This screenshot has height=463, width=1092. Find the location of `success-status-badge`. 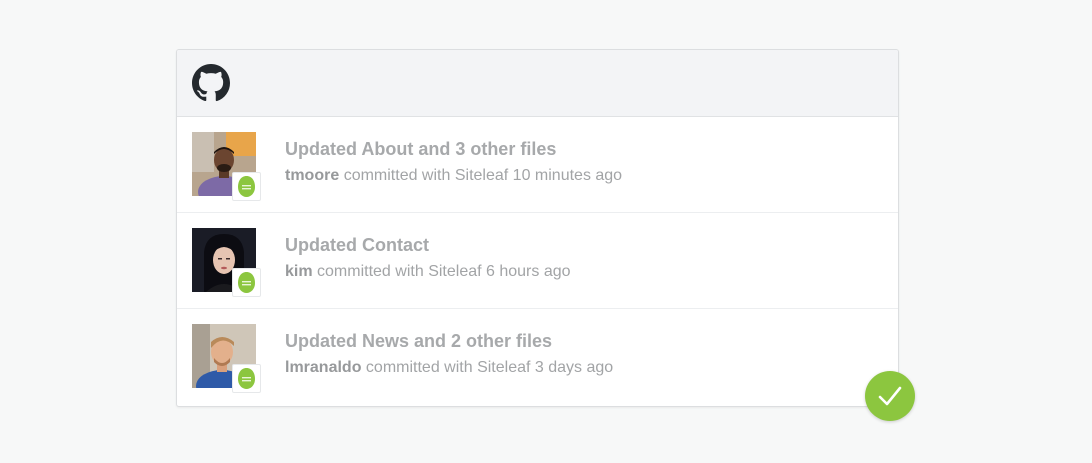

success-status-badge is located at coordinates (890, 396).